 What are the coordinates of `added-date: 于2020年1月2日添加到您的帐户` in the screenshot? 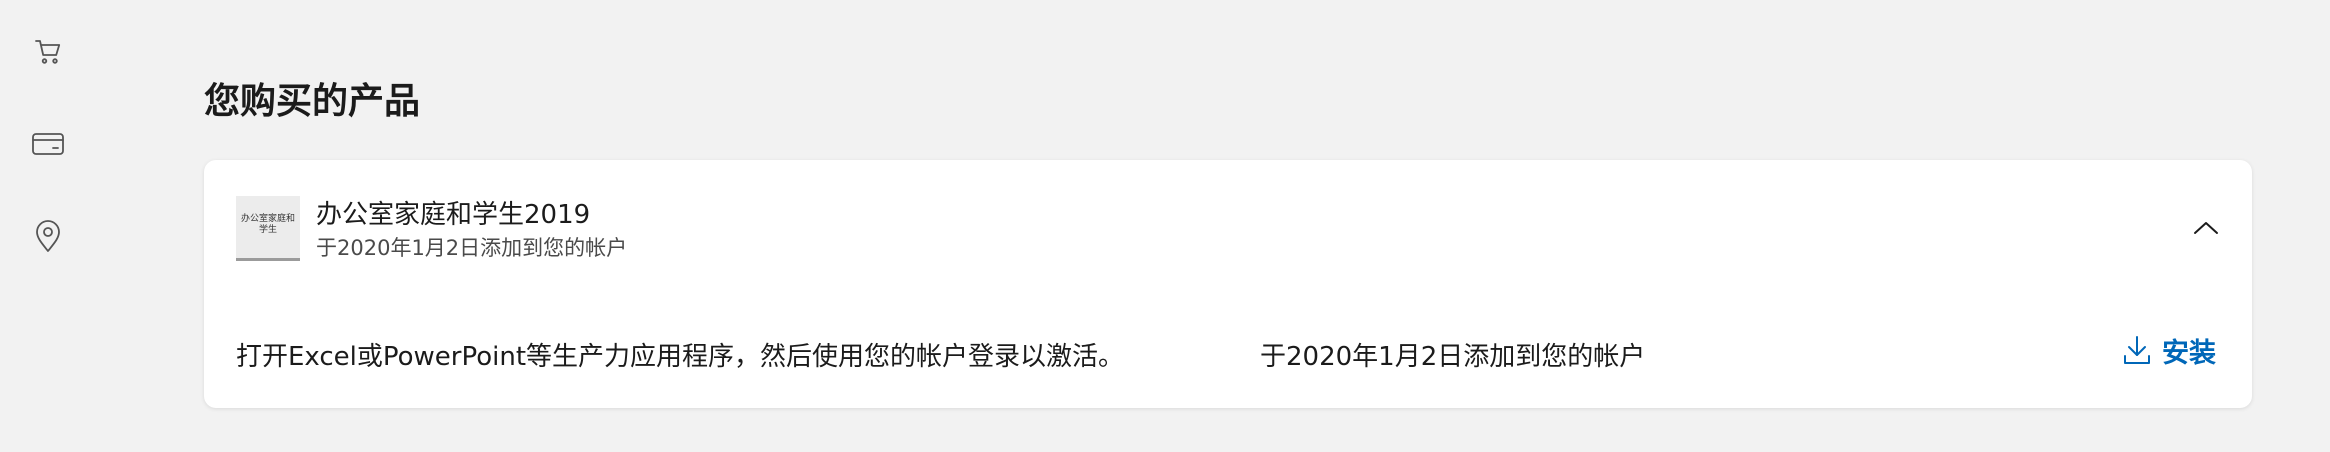 It's located at (1453, 357).